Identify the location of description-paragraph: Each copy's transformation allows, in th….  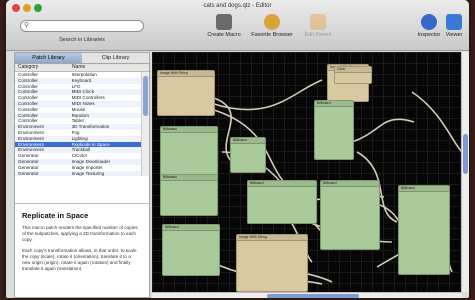
(79, 259).